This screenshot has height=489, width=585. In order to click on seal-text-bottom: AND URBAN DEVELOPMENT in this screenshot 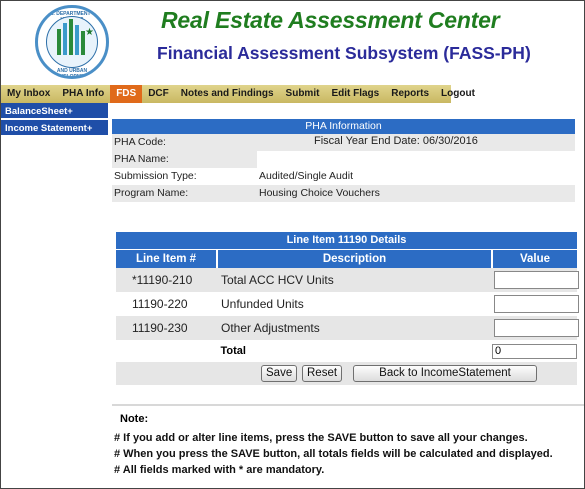, I will do `click(72, 73)`.